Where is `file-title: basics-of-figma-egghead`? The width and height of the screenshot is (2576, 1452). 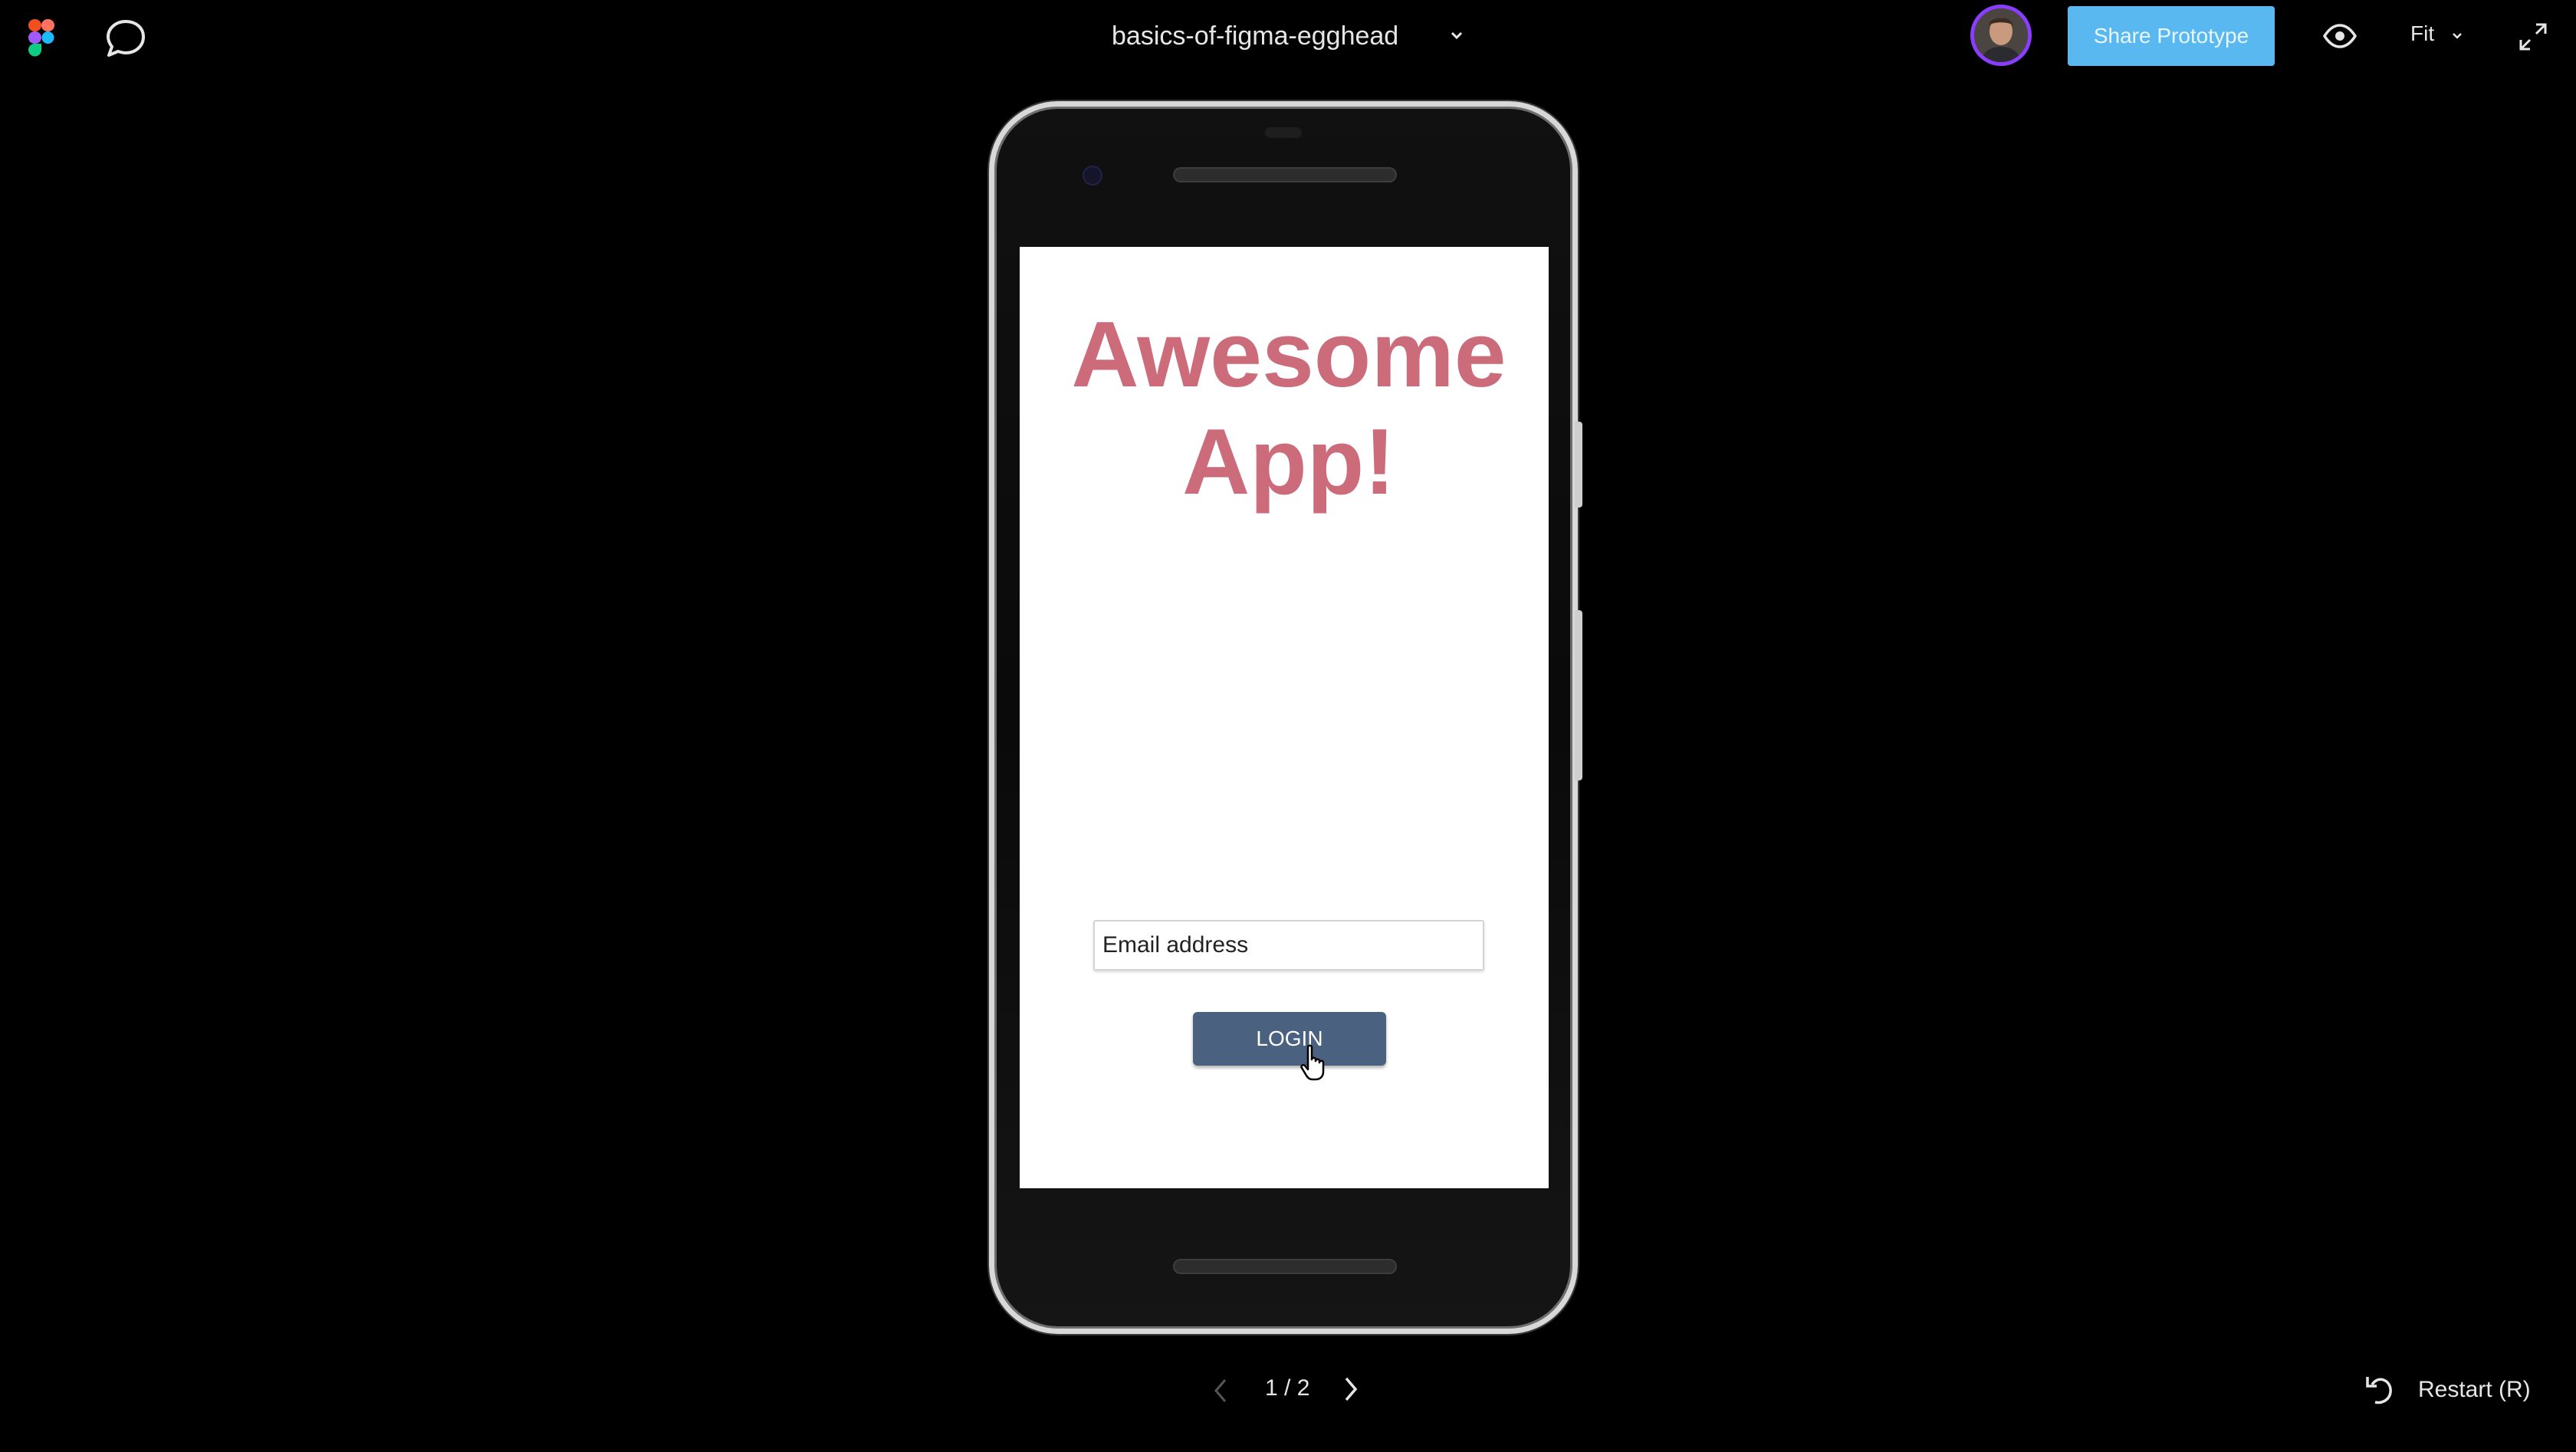
file-title: basics-of-figma-egghead is located at coordinates (1255, 36).